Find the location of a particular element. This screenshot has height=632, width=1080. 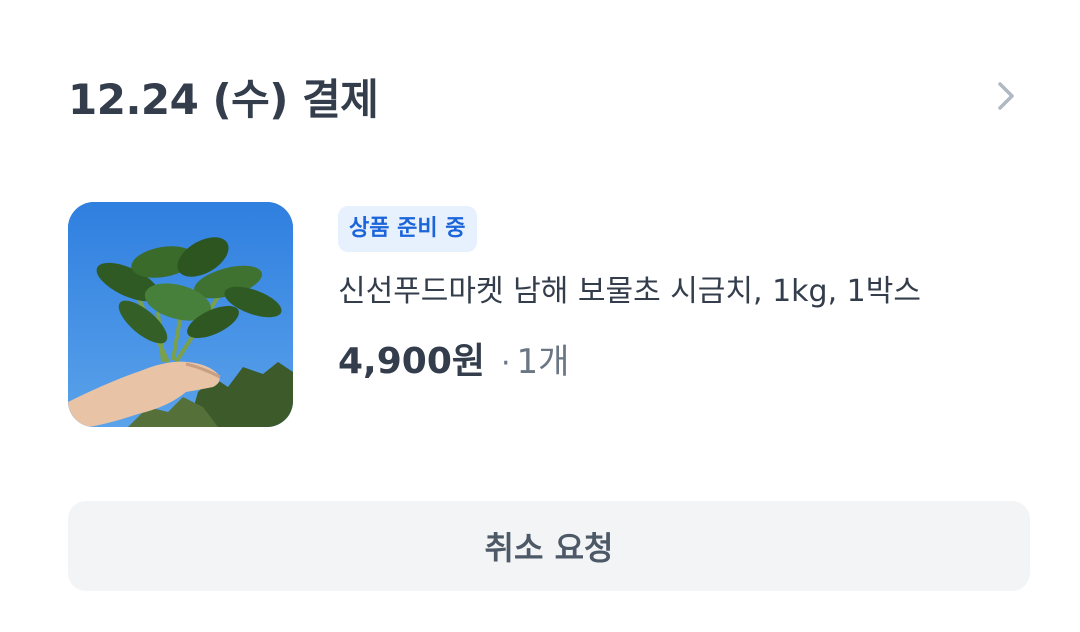

product-quantity: 1개 is located at coordinates (543, 362).